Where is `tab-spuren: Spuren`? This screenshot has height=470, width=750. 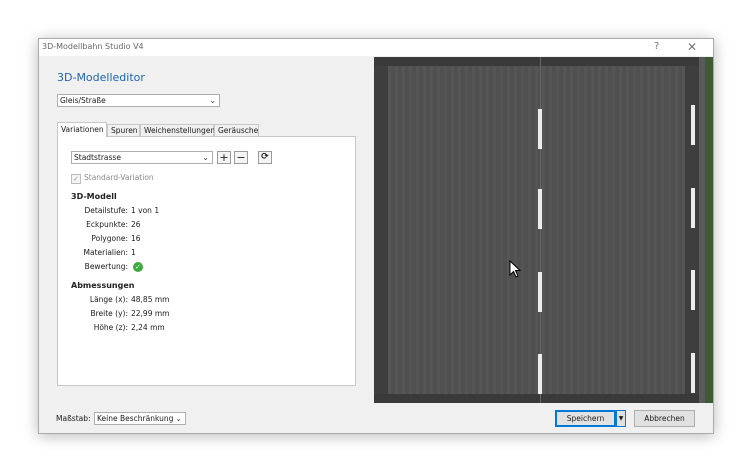 tab-spuren: Spuren is located at coordinates (123, 130).